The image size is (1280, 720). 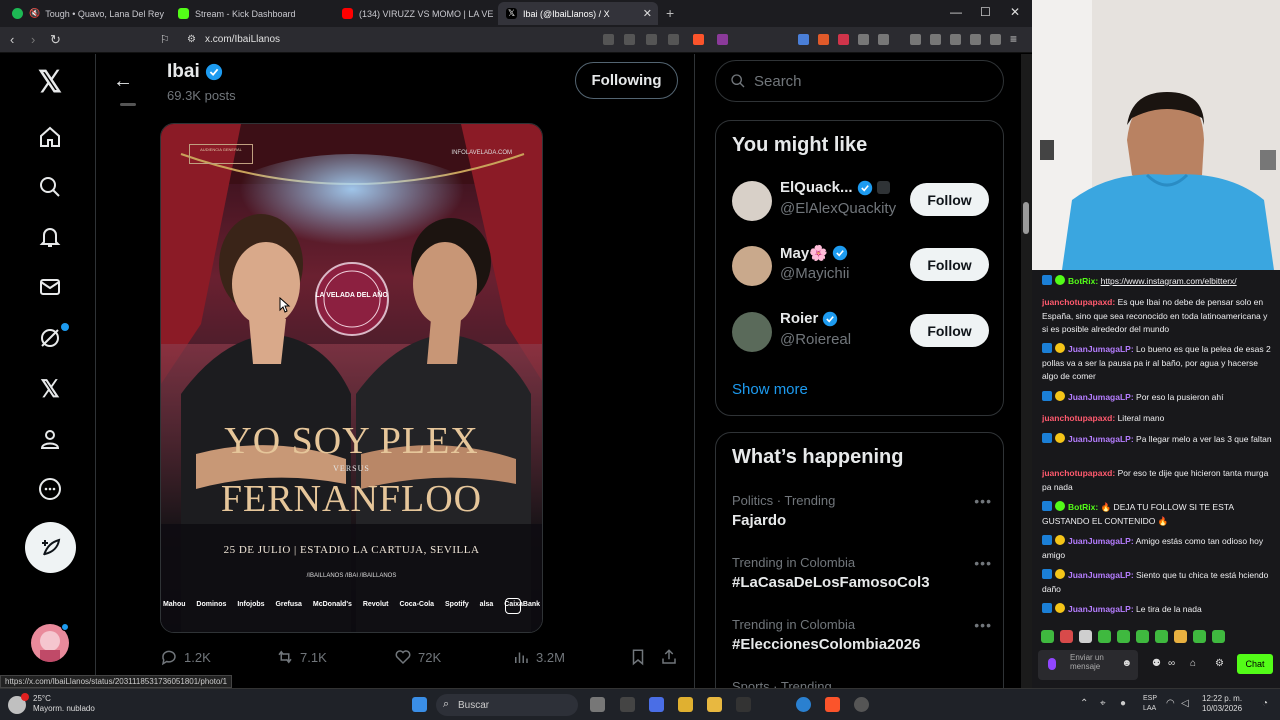 I want to click on store-icon: ⌂, so click(x=1193, y=663).